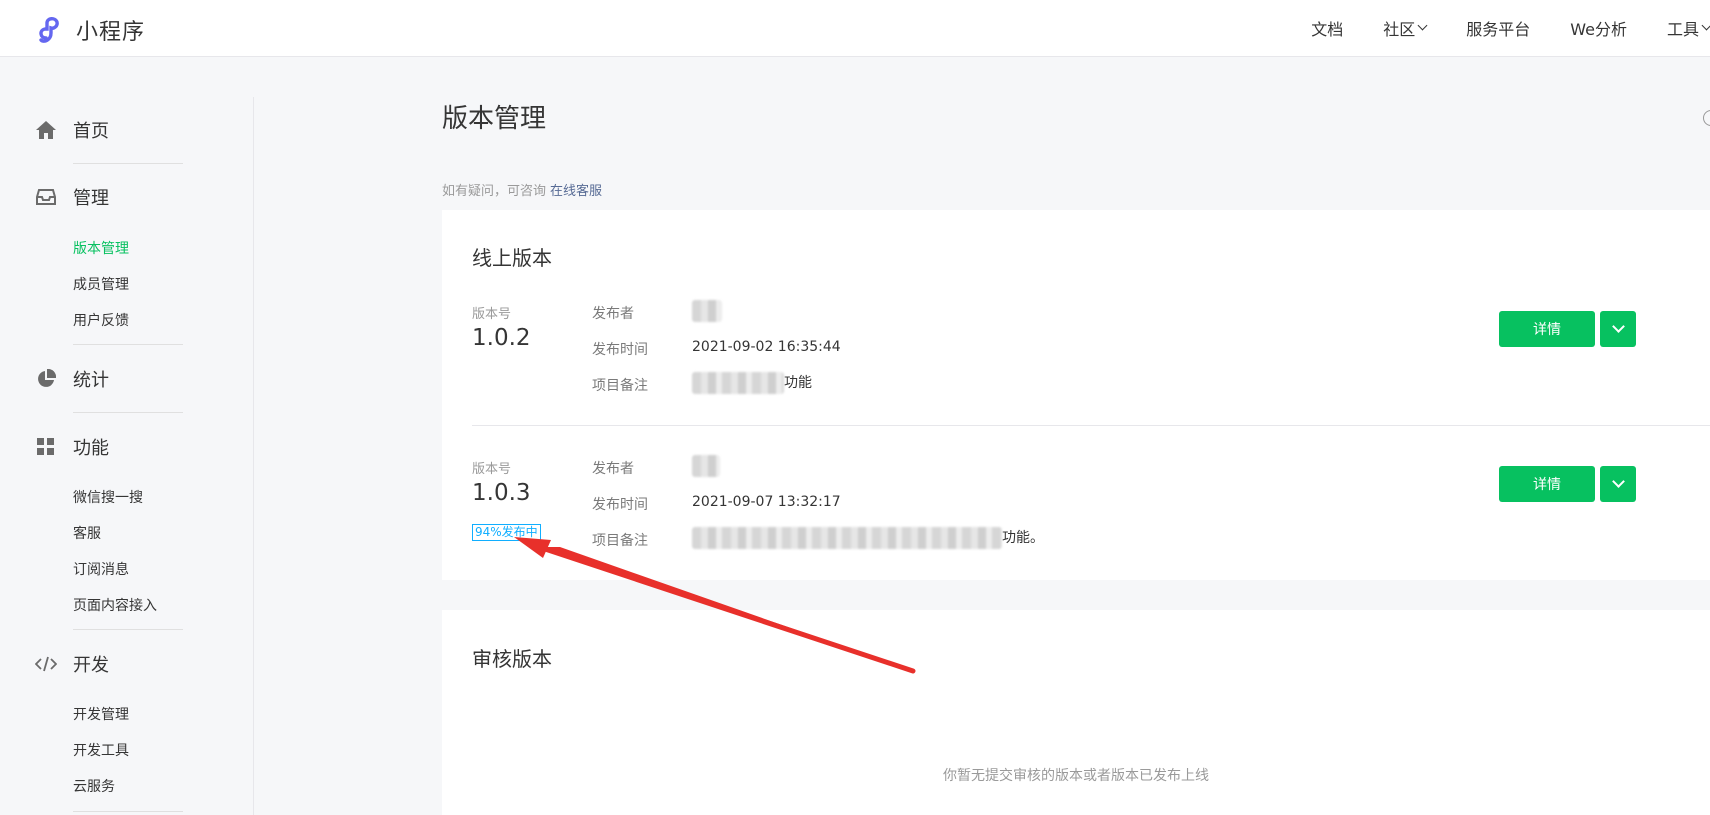  I want to click on top-nav-menu: 文档 社区 服务平台 We分析 工具, so click(1510, 28).